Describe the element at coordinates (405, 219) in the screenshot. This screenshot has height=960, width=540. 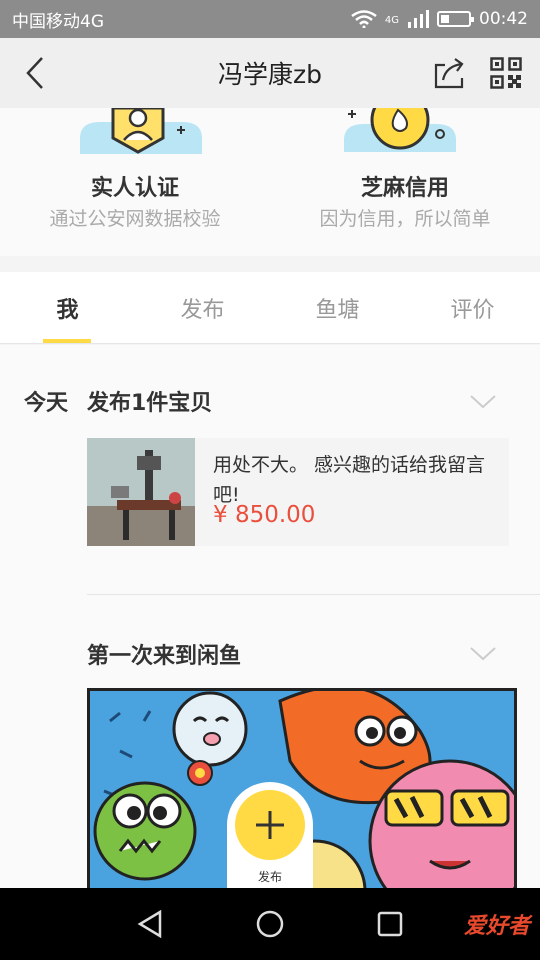
I see `cert-subtitle: 因为信用，所以简单` at that location.